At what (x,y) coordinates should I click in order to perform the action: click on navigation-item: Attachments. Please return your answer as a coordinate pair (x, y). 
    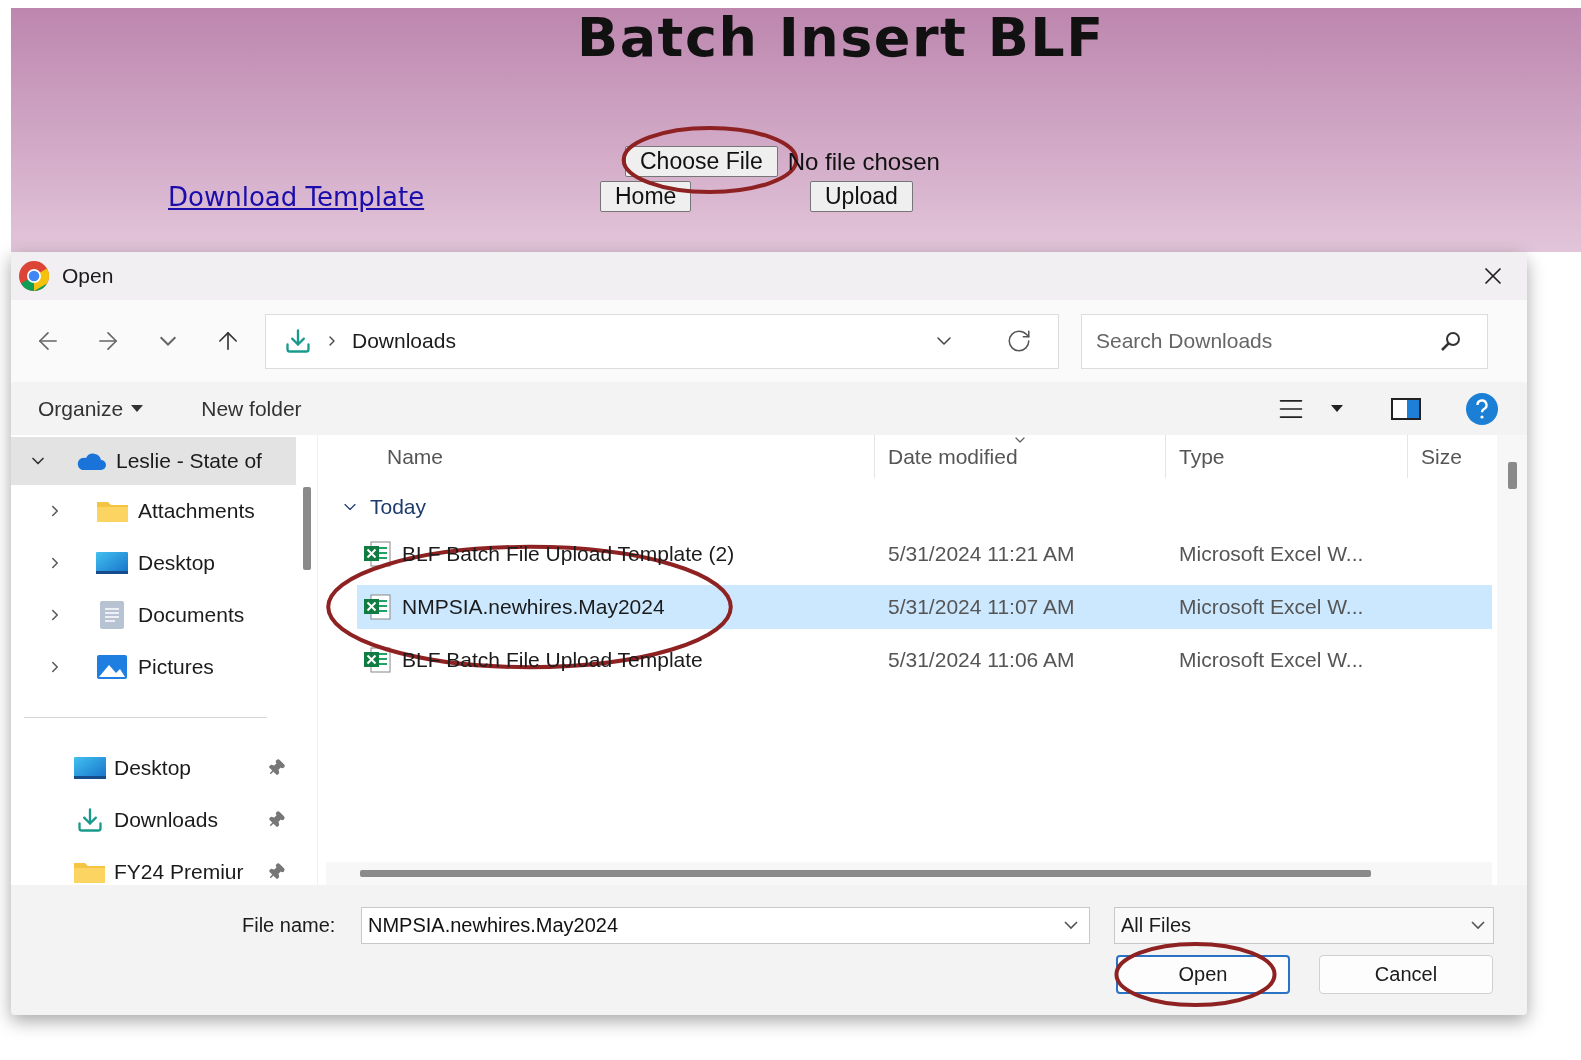
    Looking at the image, I should click on (154, 511).